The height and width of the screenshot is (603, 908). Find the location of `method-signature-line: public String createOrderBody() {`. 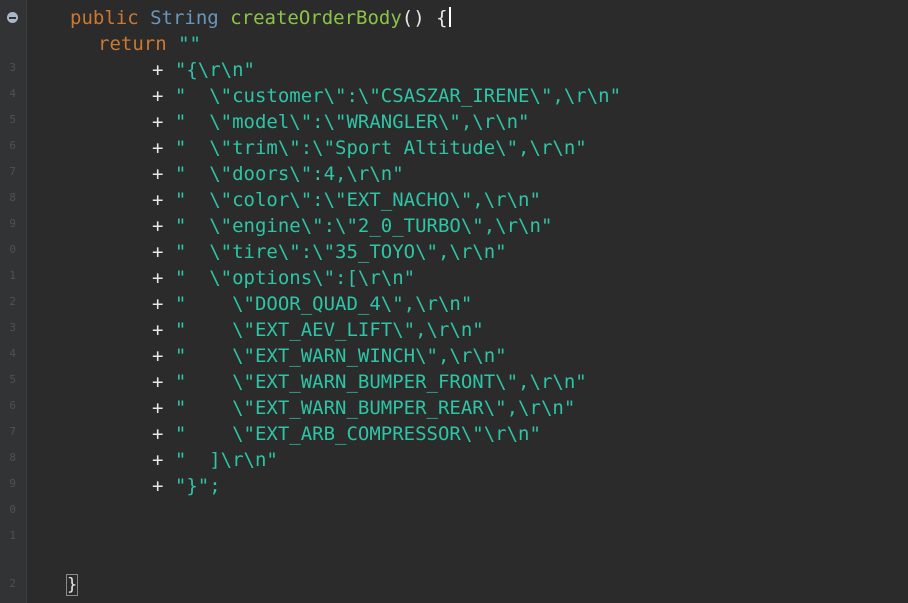

method-signature-line: public String createOrderBody() { is located at coordinates (260, 18).